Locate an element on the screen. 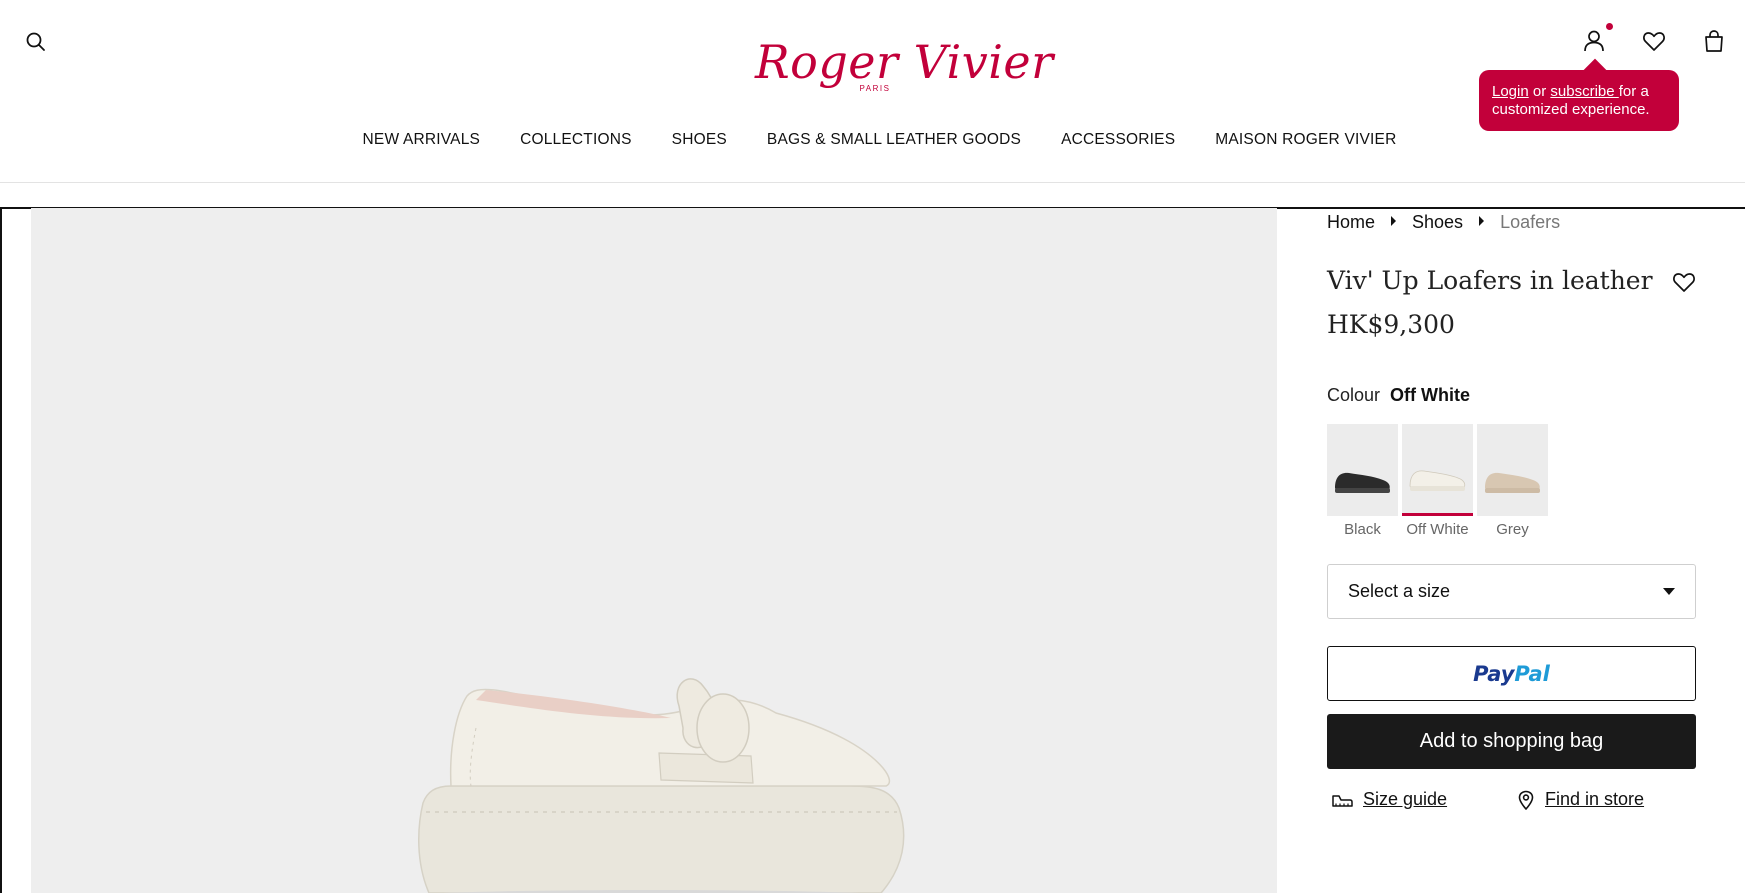 Image resolution: width=1745 pixels, height=893 pixels. swatch-off-white: Off White is located at coordinates (1437, 481).